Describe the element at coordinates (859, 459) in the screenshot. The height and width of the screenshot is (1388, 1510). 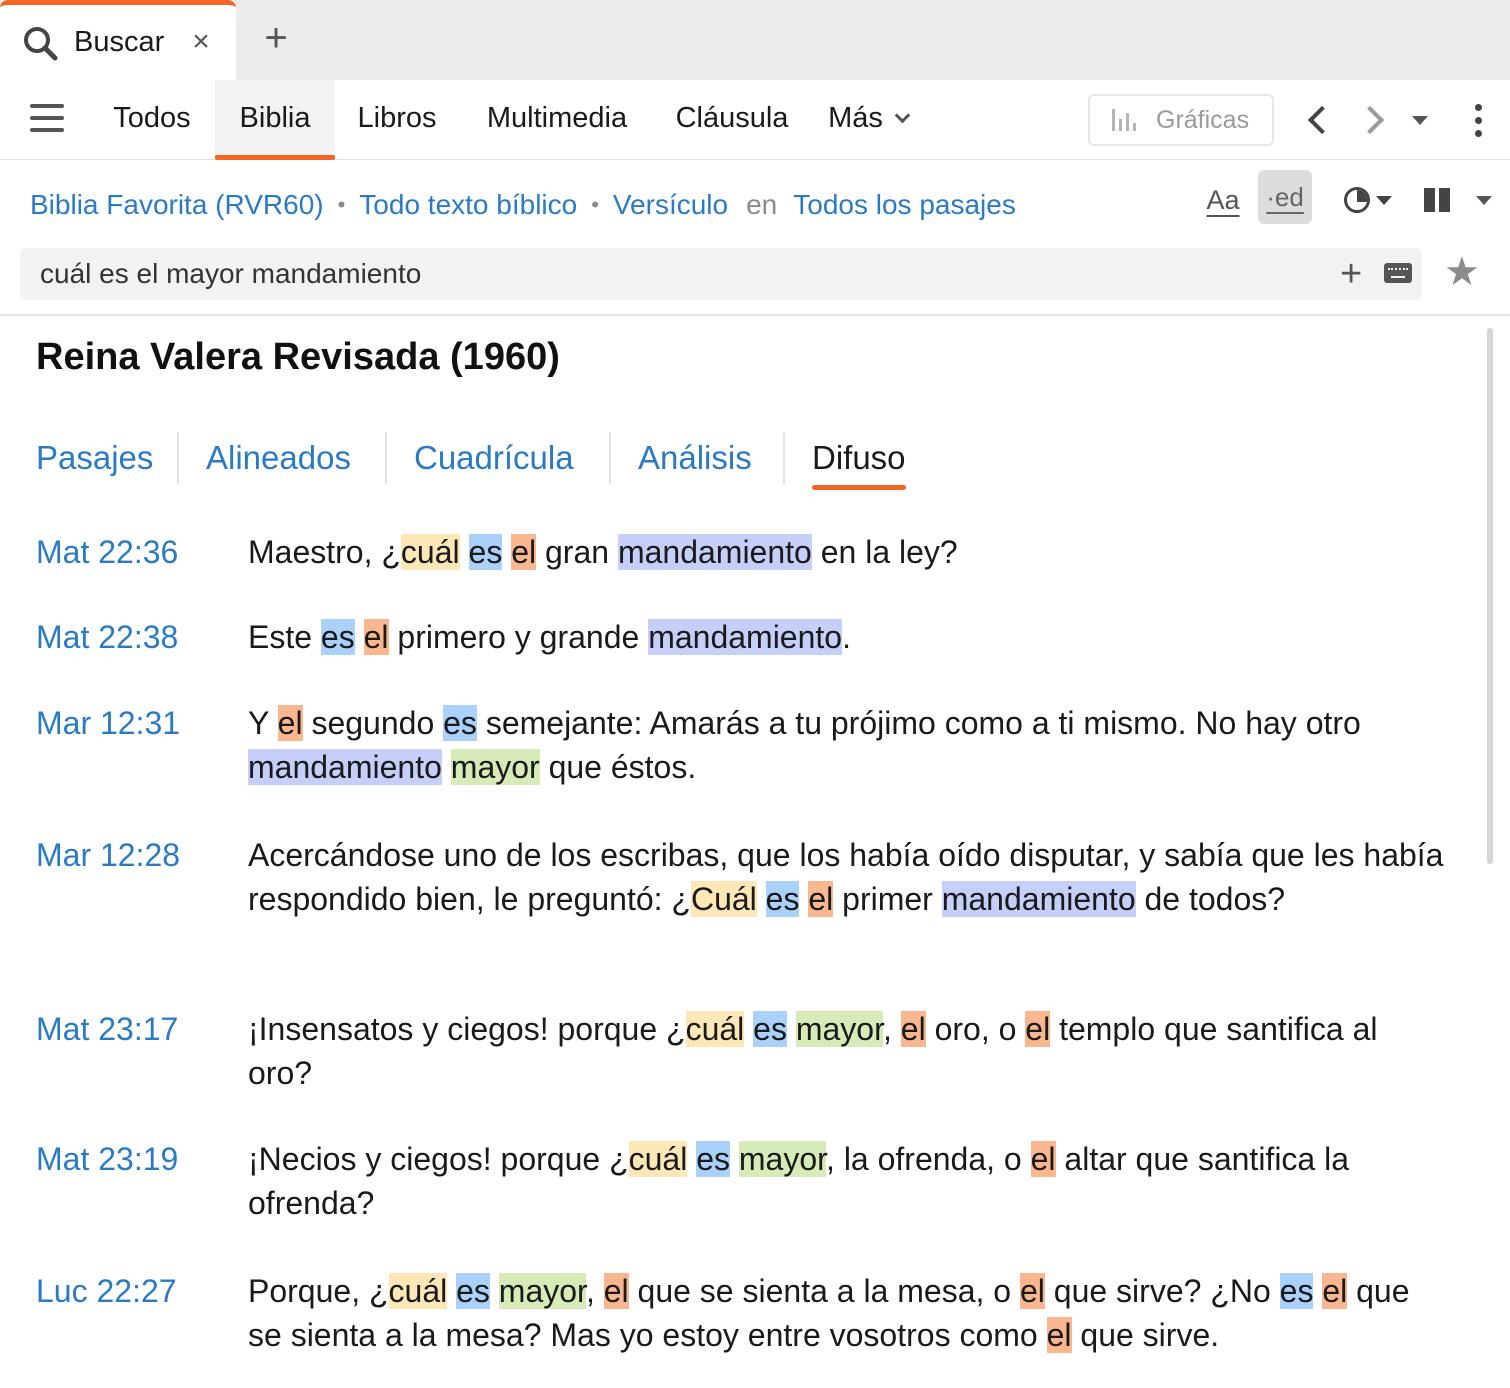
I see `view-tab-difuso: Difuso` at that location.